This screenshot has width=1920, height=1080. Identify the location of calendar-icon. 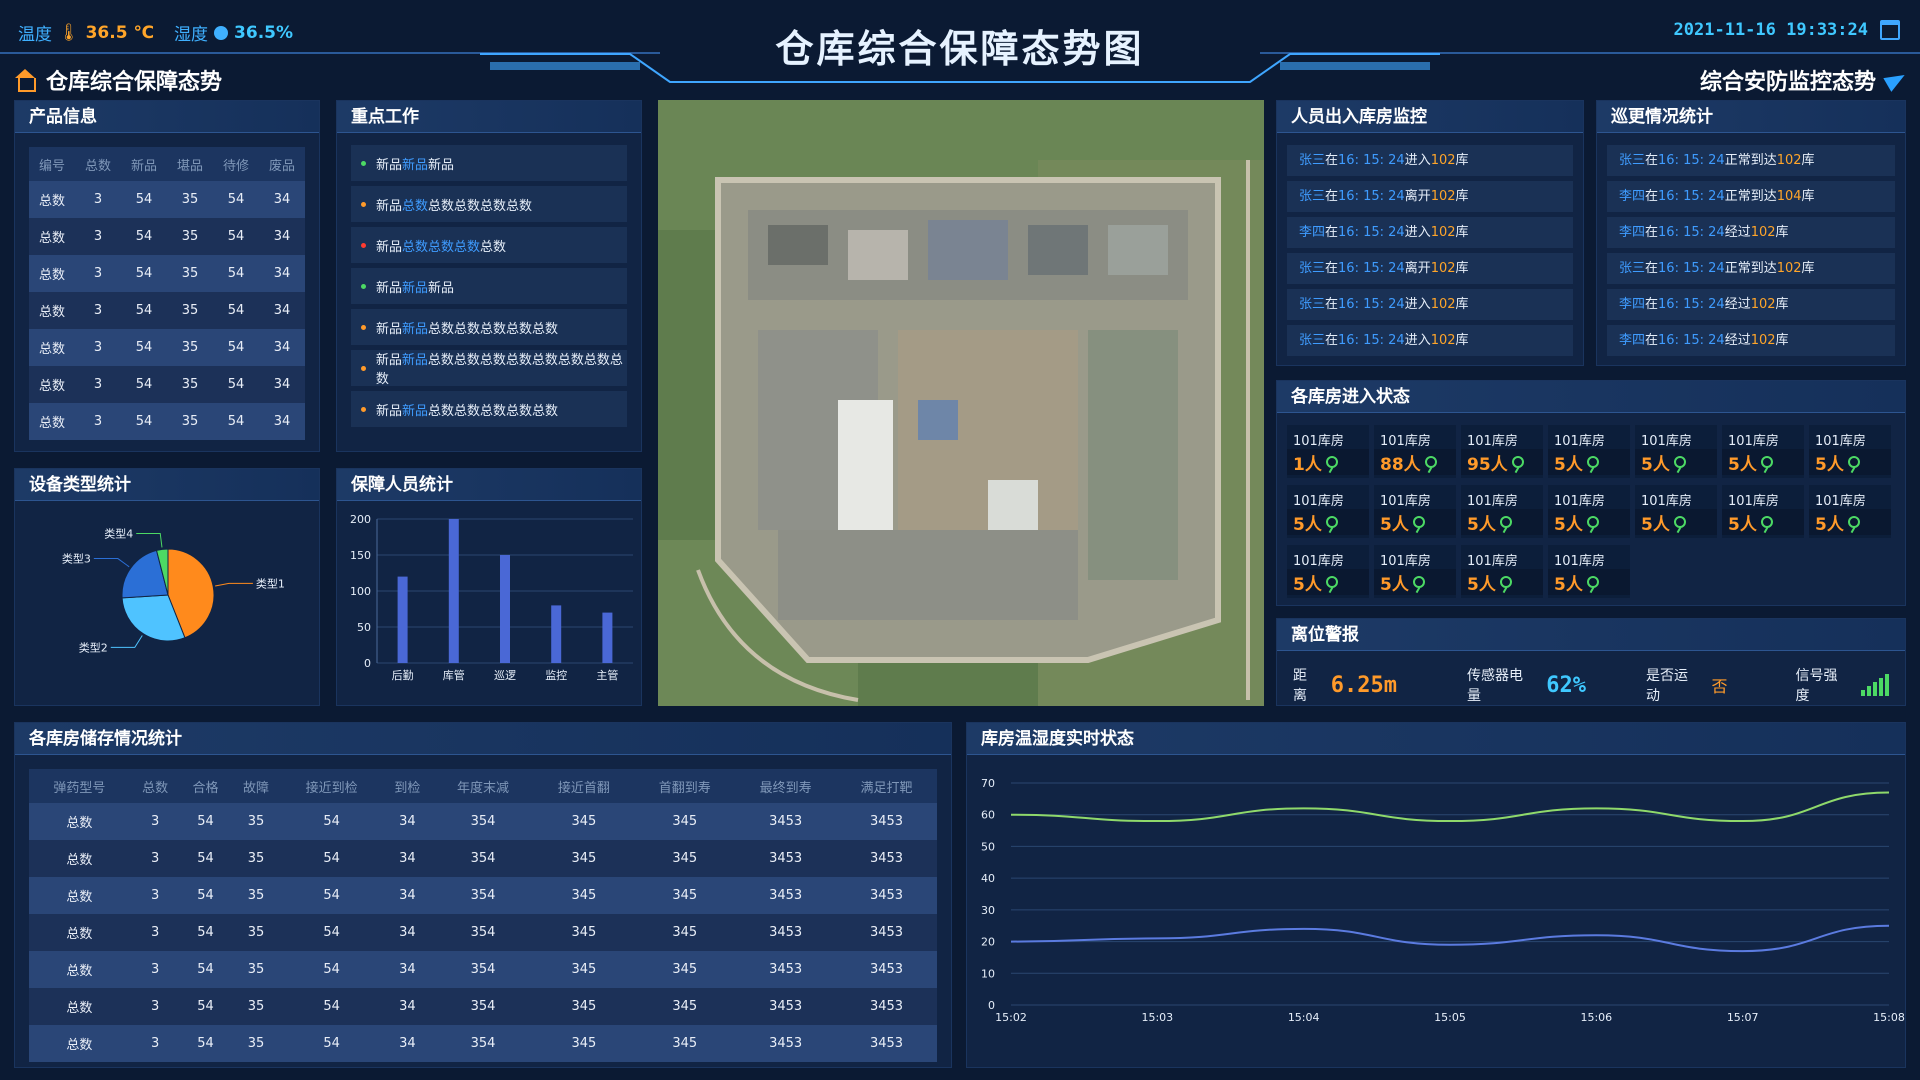
(1890, 30).